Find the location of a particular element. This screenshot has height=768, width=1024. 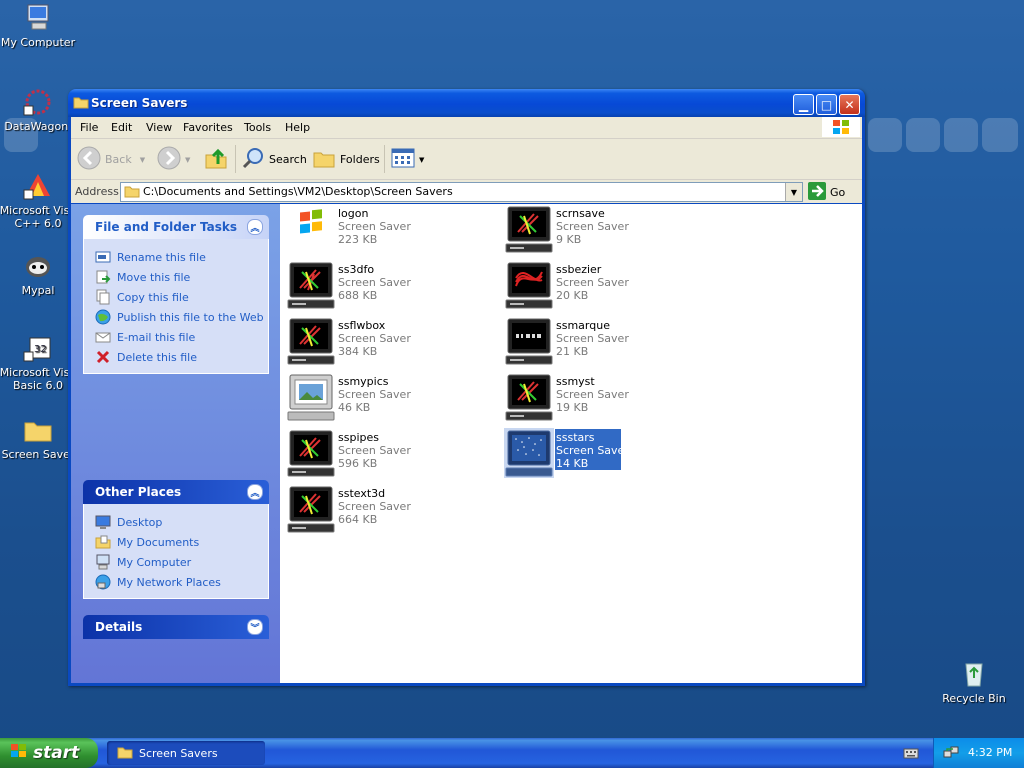

go-button: Go is located at coordinates (826, 192).